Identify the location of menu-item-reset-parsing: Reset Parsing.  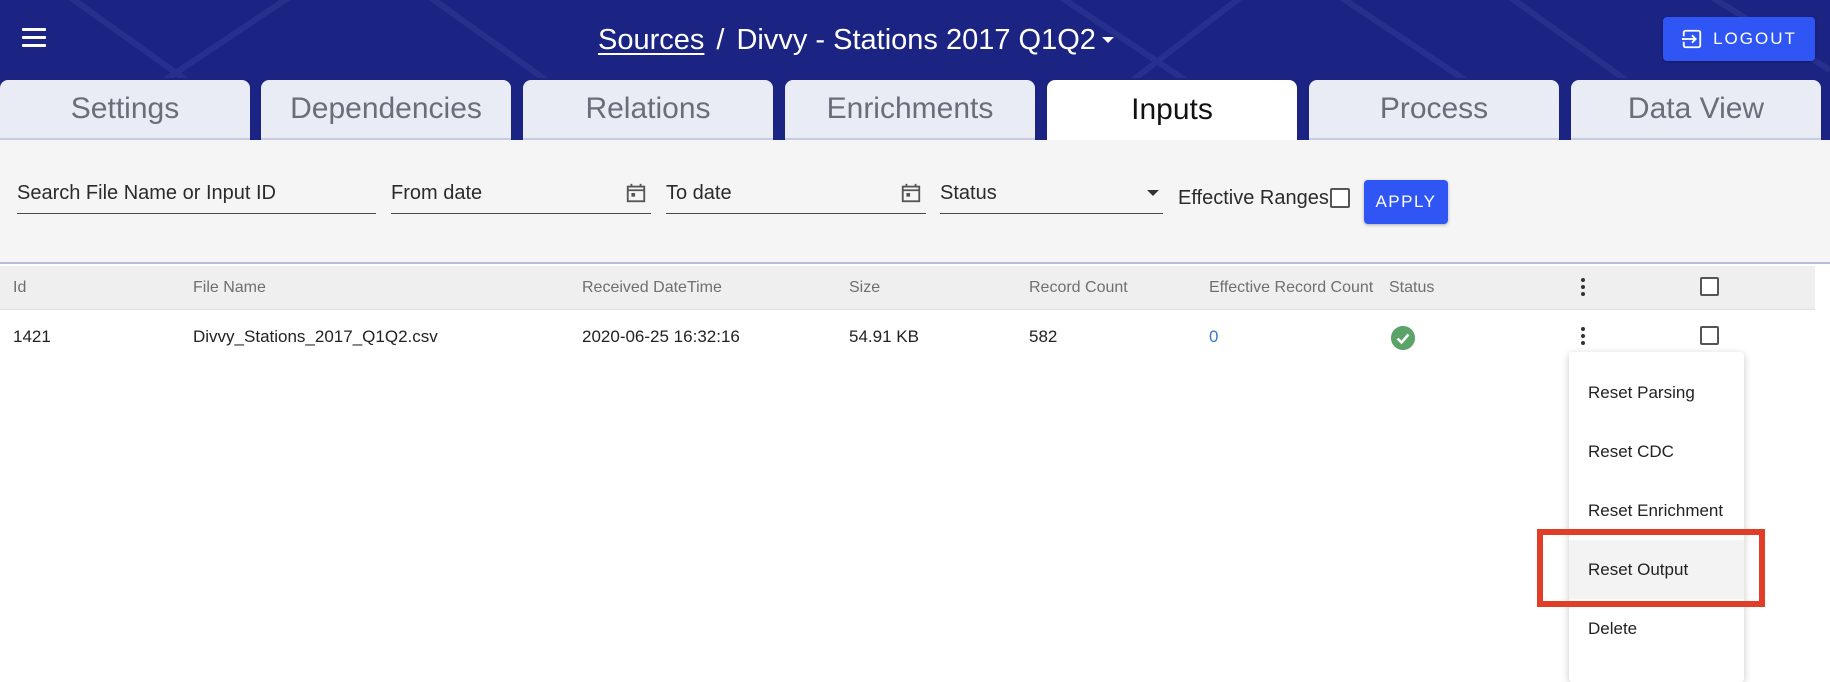
(1656, 392).